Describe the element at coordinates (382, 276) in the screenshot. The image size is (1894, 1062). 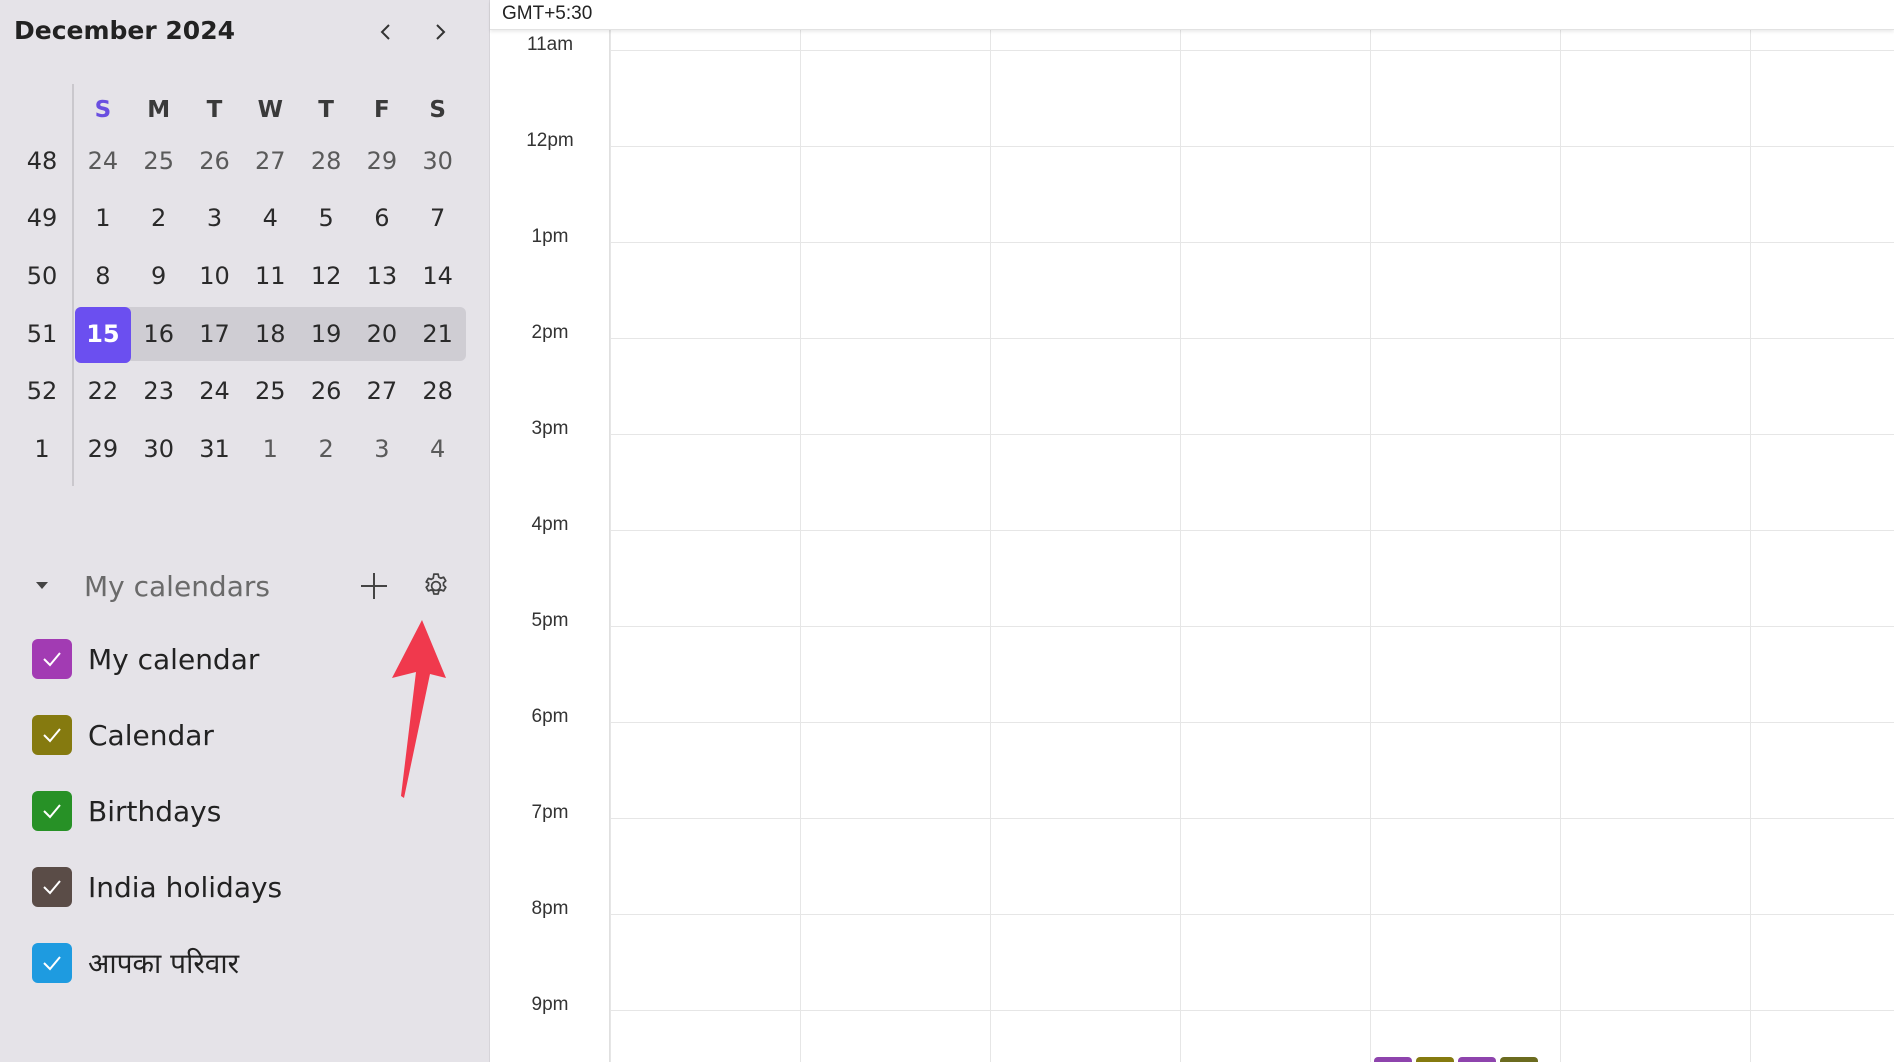
I see `day-cell: 13` at that location.